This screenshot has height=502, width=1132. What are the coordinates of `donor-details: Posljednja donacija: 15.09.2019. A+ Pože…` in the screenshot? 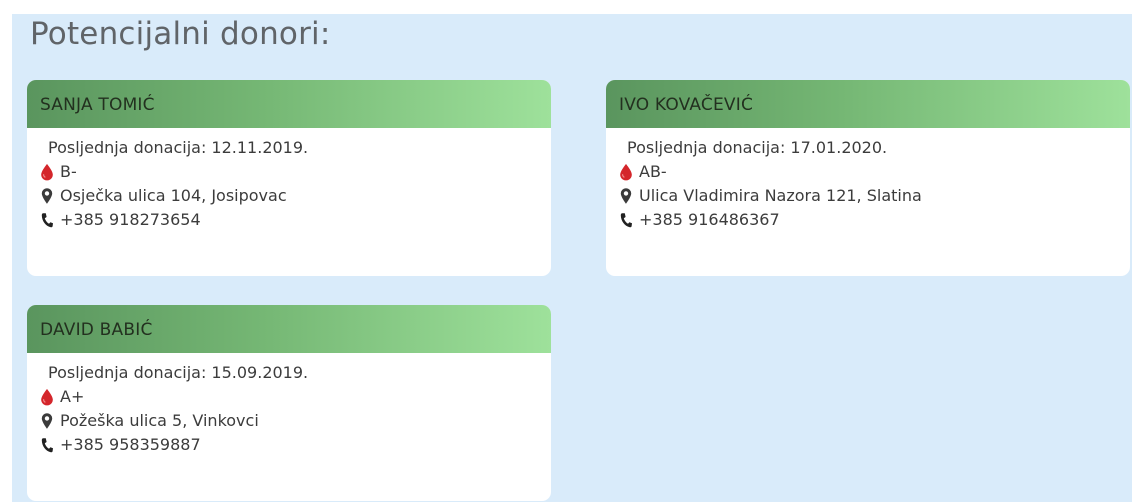 It's located at (289, 405).